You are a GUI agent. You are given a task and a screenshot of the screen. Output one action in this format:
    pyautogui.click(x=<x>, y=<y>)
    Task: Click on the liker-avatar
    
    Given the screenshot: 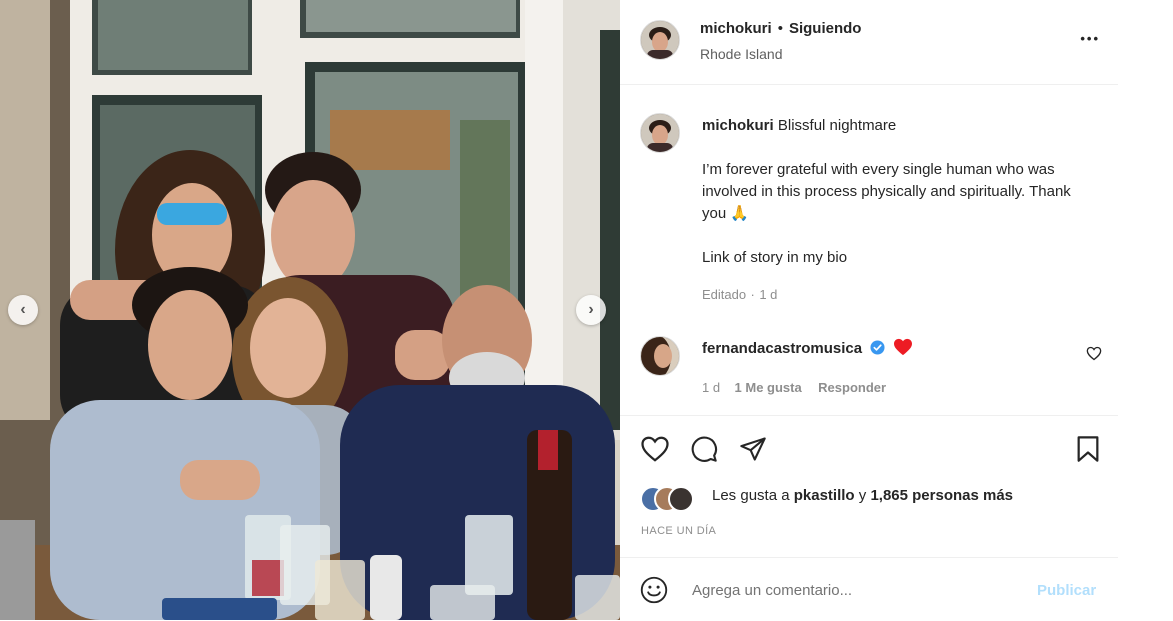 What is the action you would take?
    pyautogui.click(x=681, y=499)
    